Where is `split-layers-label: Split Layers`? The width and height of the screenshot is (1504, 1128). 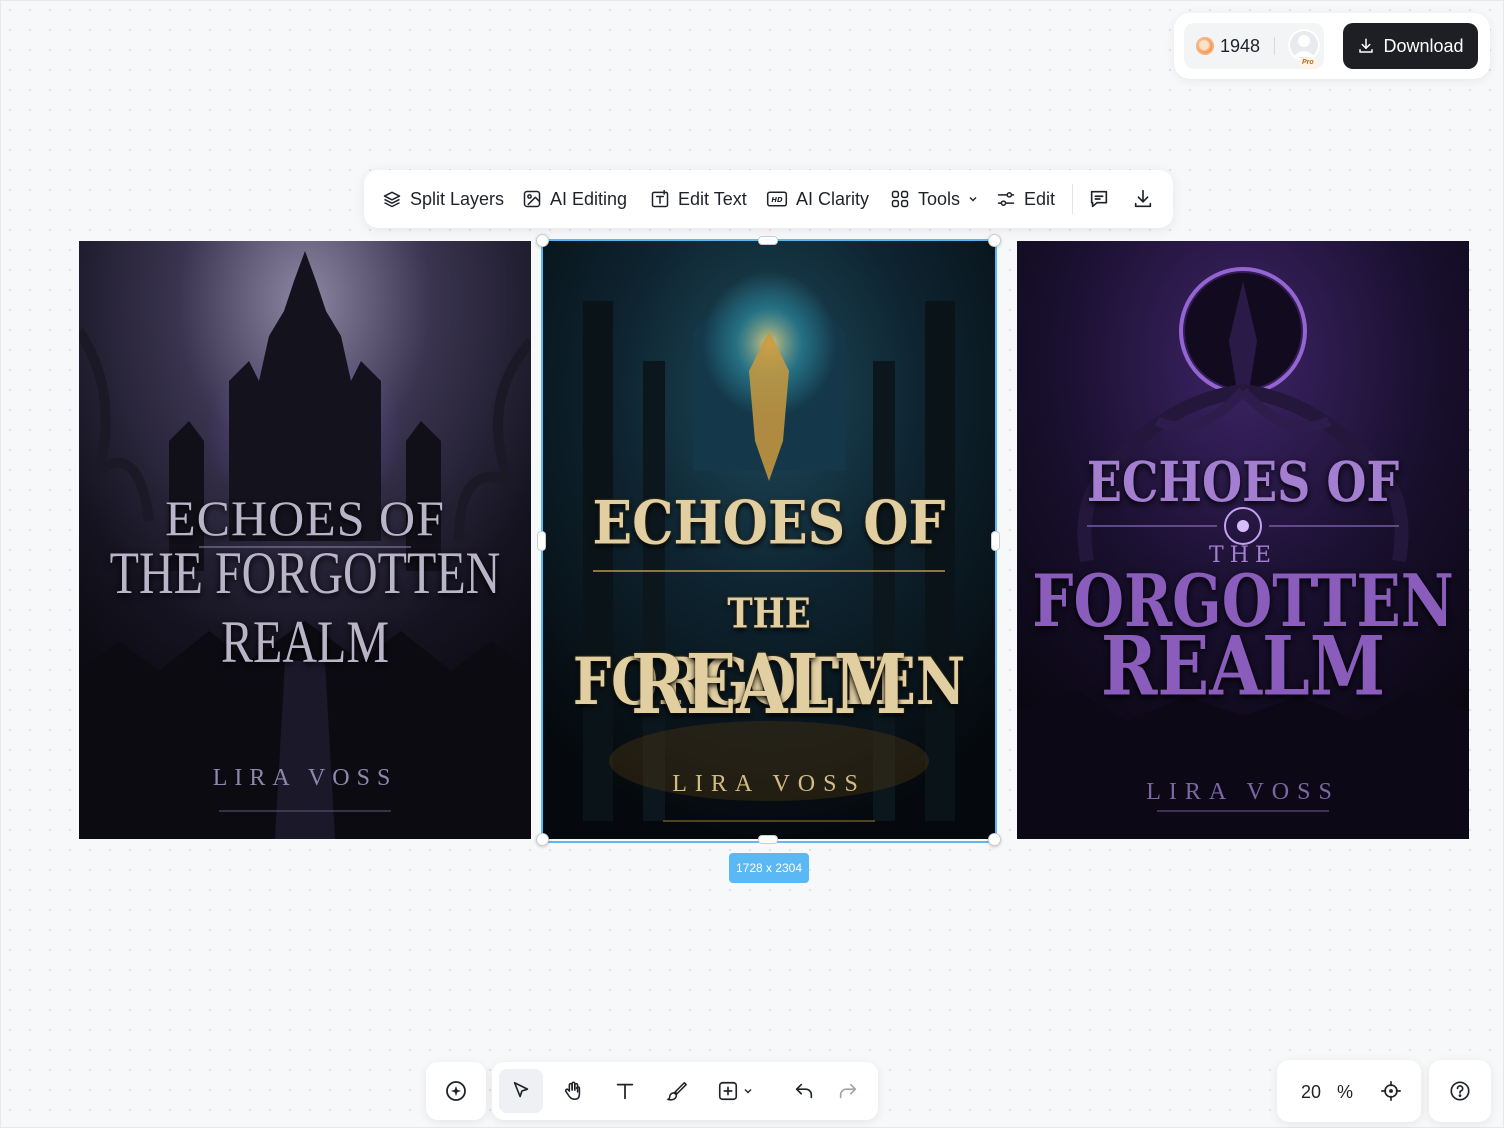 split-layers-label: Split Layers is located at coordinates (457, 198).